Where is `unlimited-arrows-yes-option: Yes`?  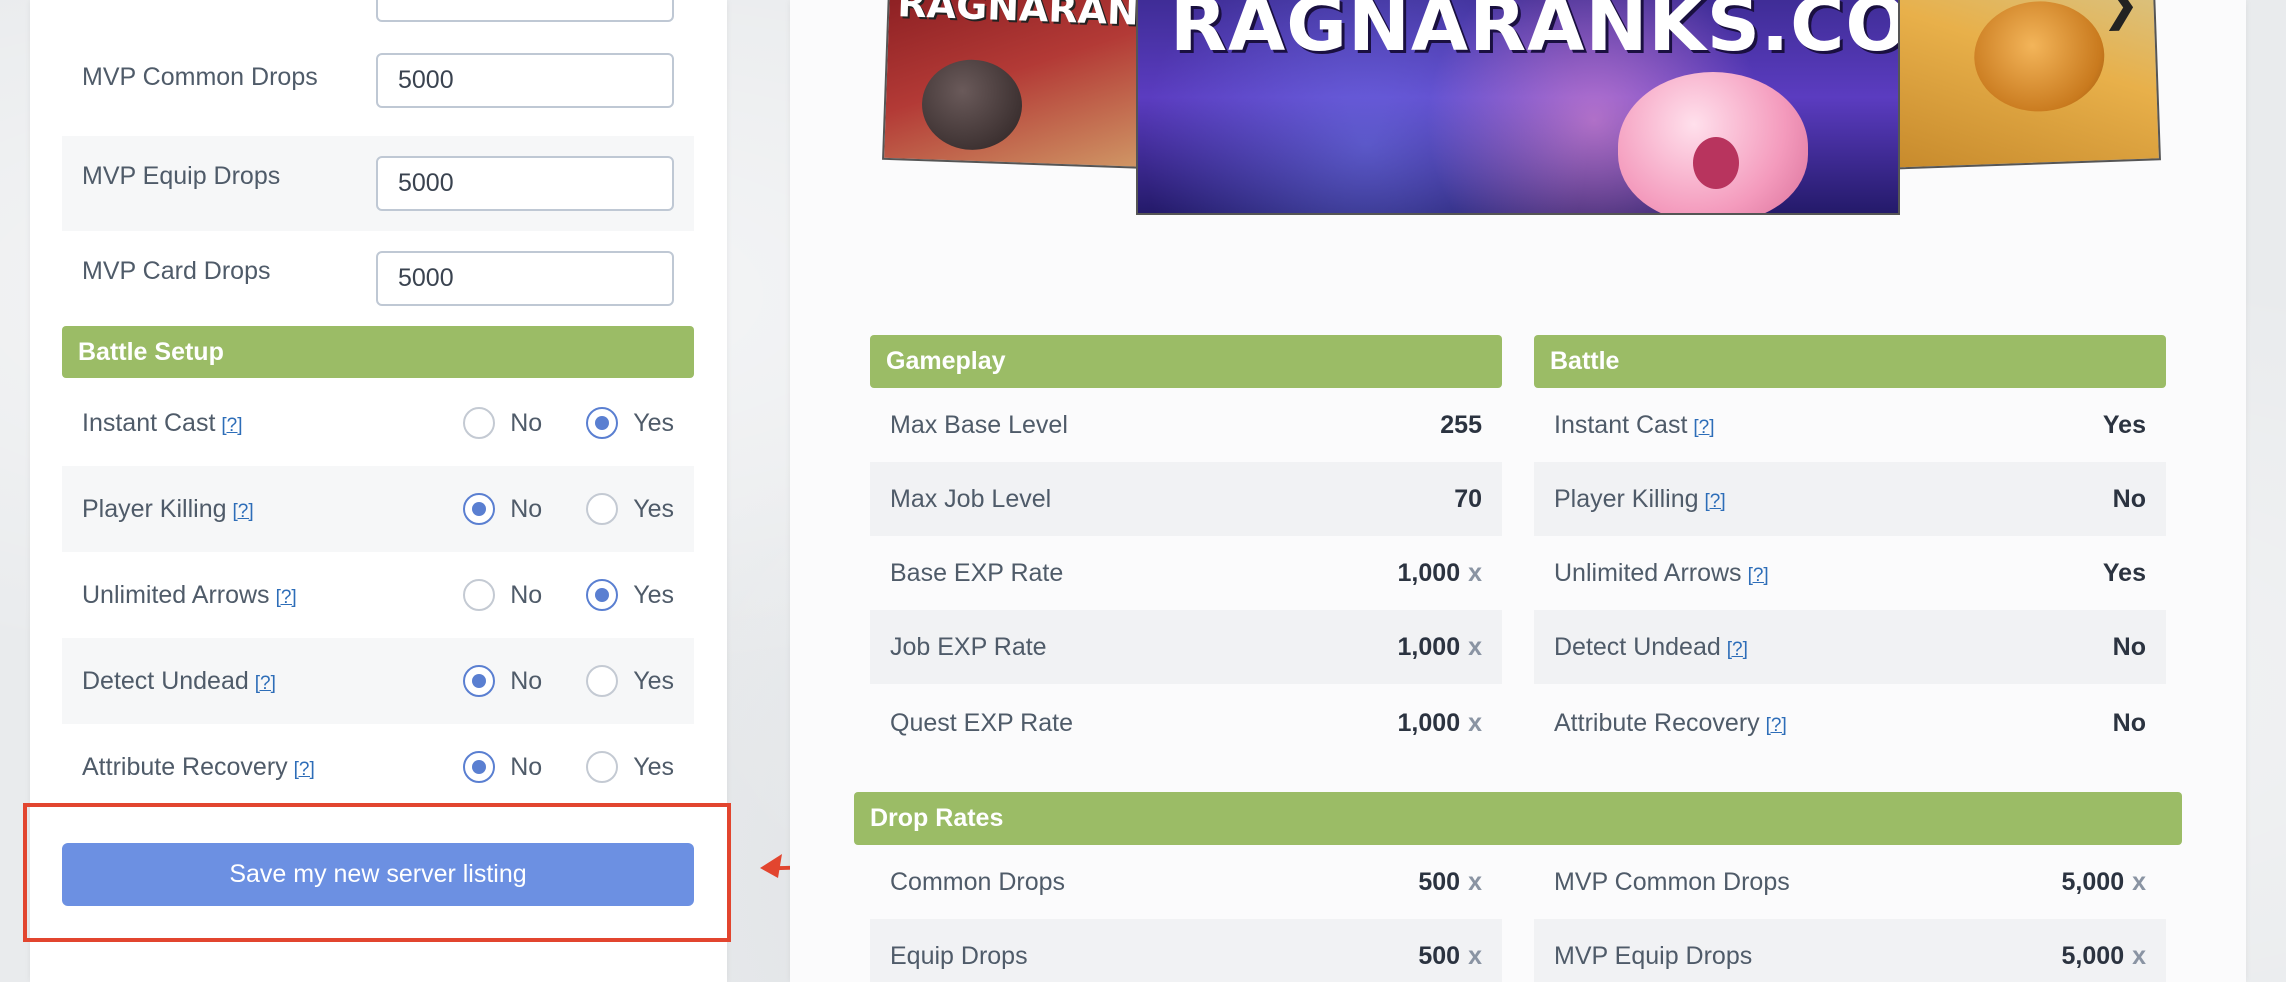 unlimited-arrows-yes-option: Yes is located at coordinates (630, 595).